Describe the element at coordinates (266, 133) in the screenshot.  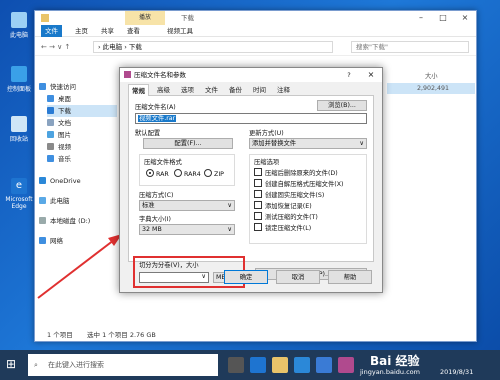
I see `update-mode-label: 更新方式(U)` at that location.